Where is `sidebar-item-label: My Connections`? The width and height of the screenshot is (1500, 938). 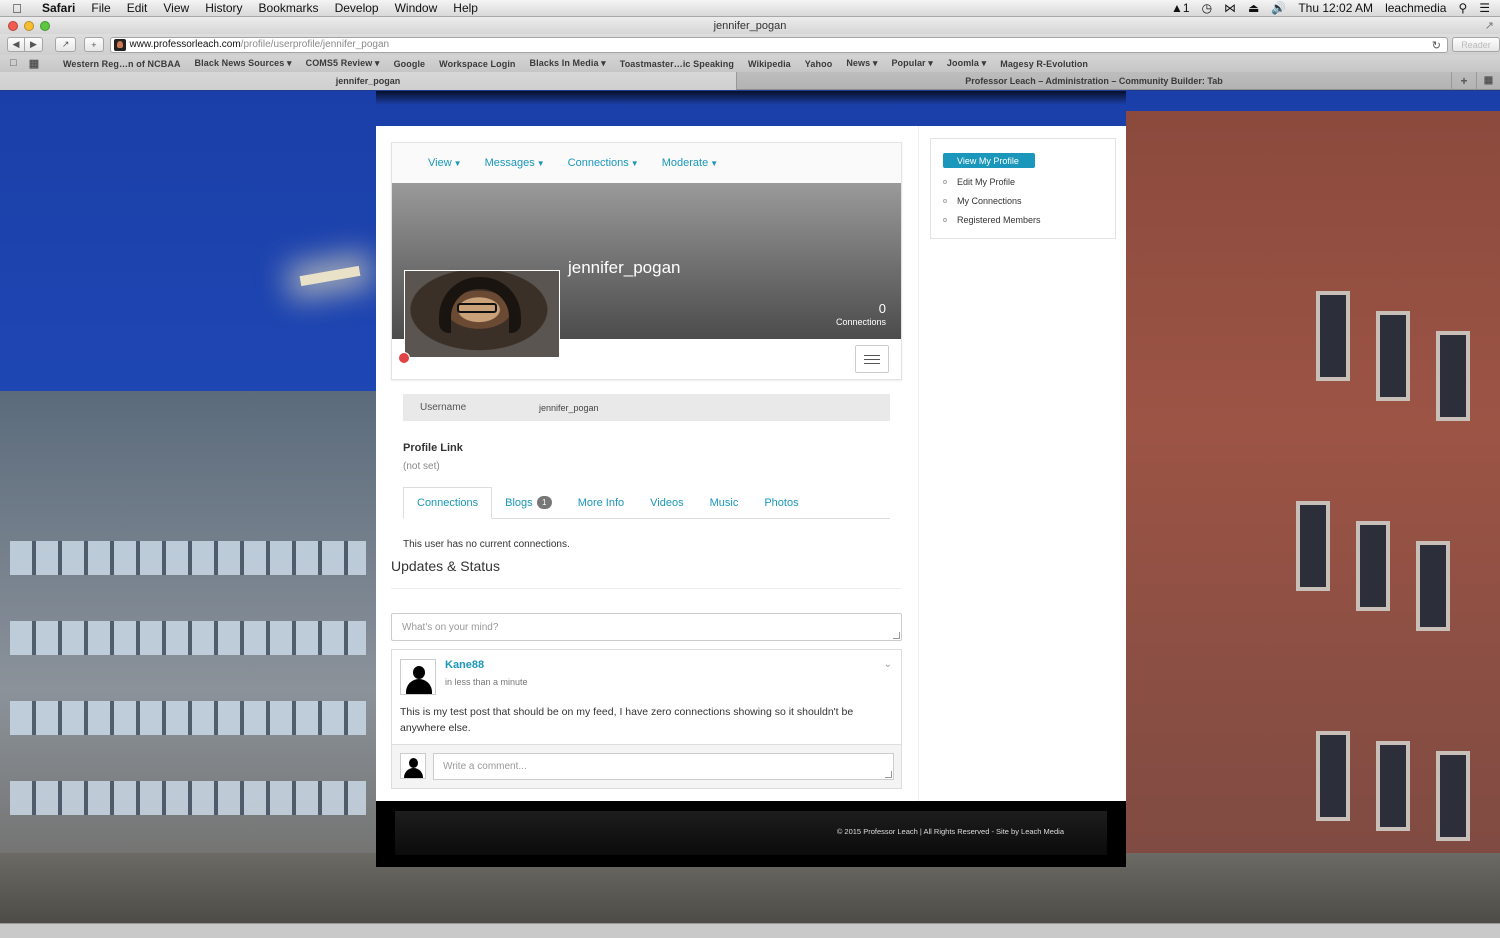
sidebar-item-label: My Connections is located at coordinates (989, 200).